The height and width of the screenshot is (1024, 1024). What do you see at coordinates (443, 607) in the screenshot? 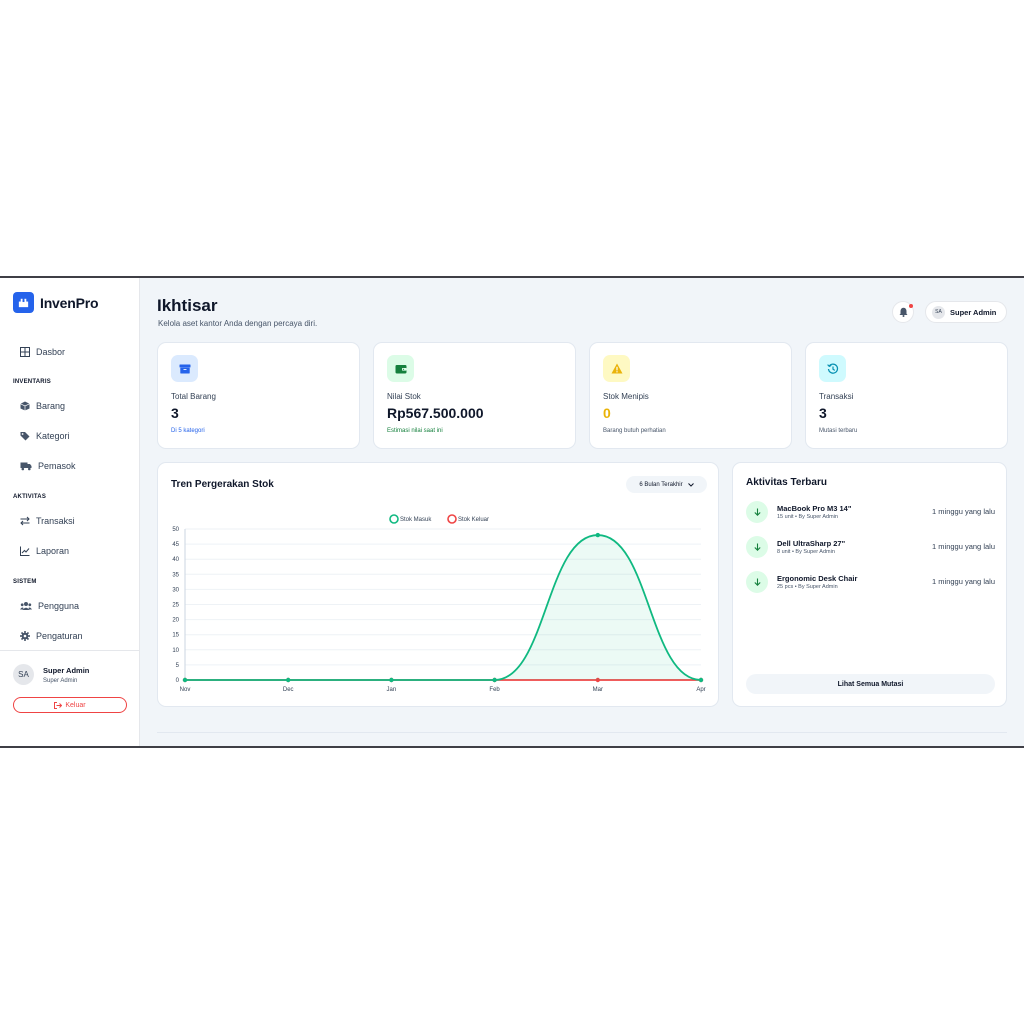
I see `series-area` at bounding box center [443, 607].